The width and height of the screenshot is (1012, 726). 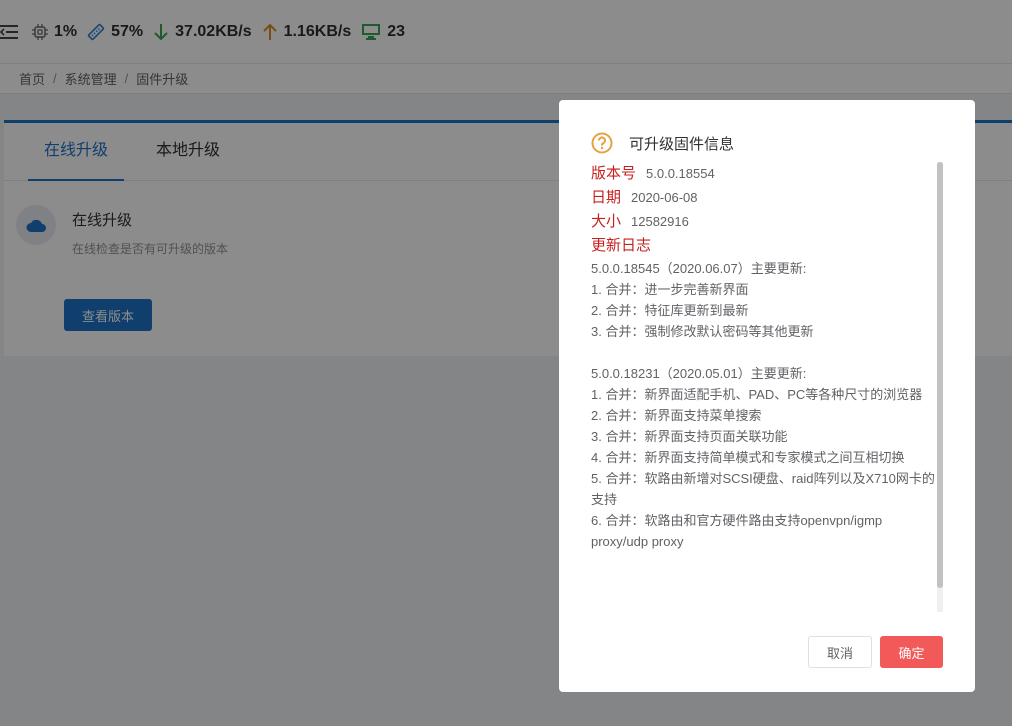 What do you see at coordinates (763, 489) in the screenshot?
I see `changelog-line: 5. 合并：软路由新增对SCSI硬盘、raid阵列以及X710网卡的支持` at bounding box center [763, 489].